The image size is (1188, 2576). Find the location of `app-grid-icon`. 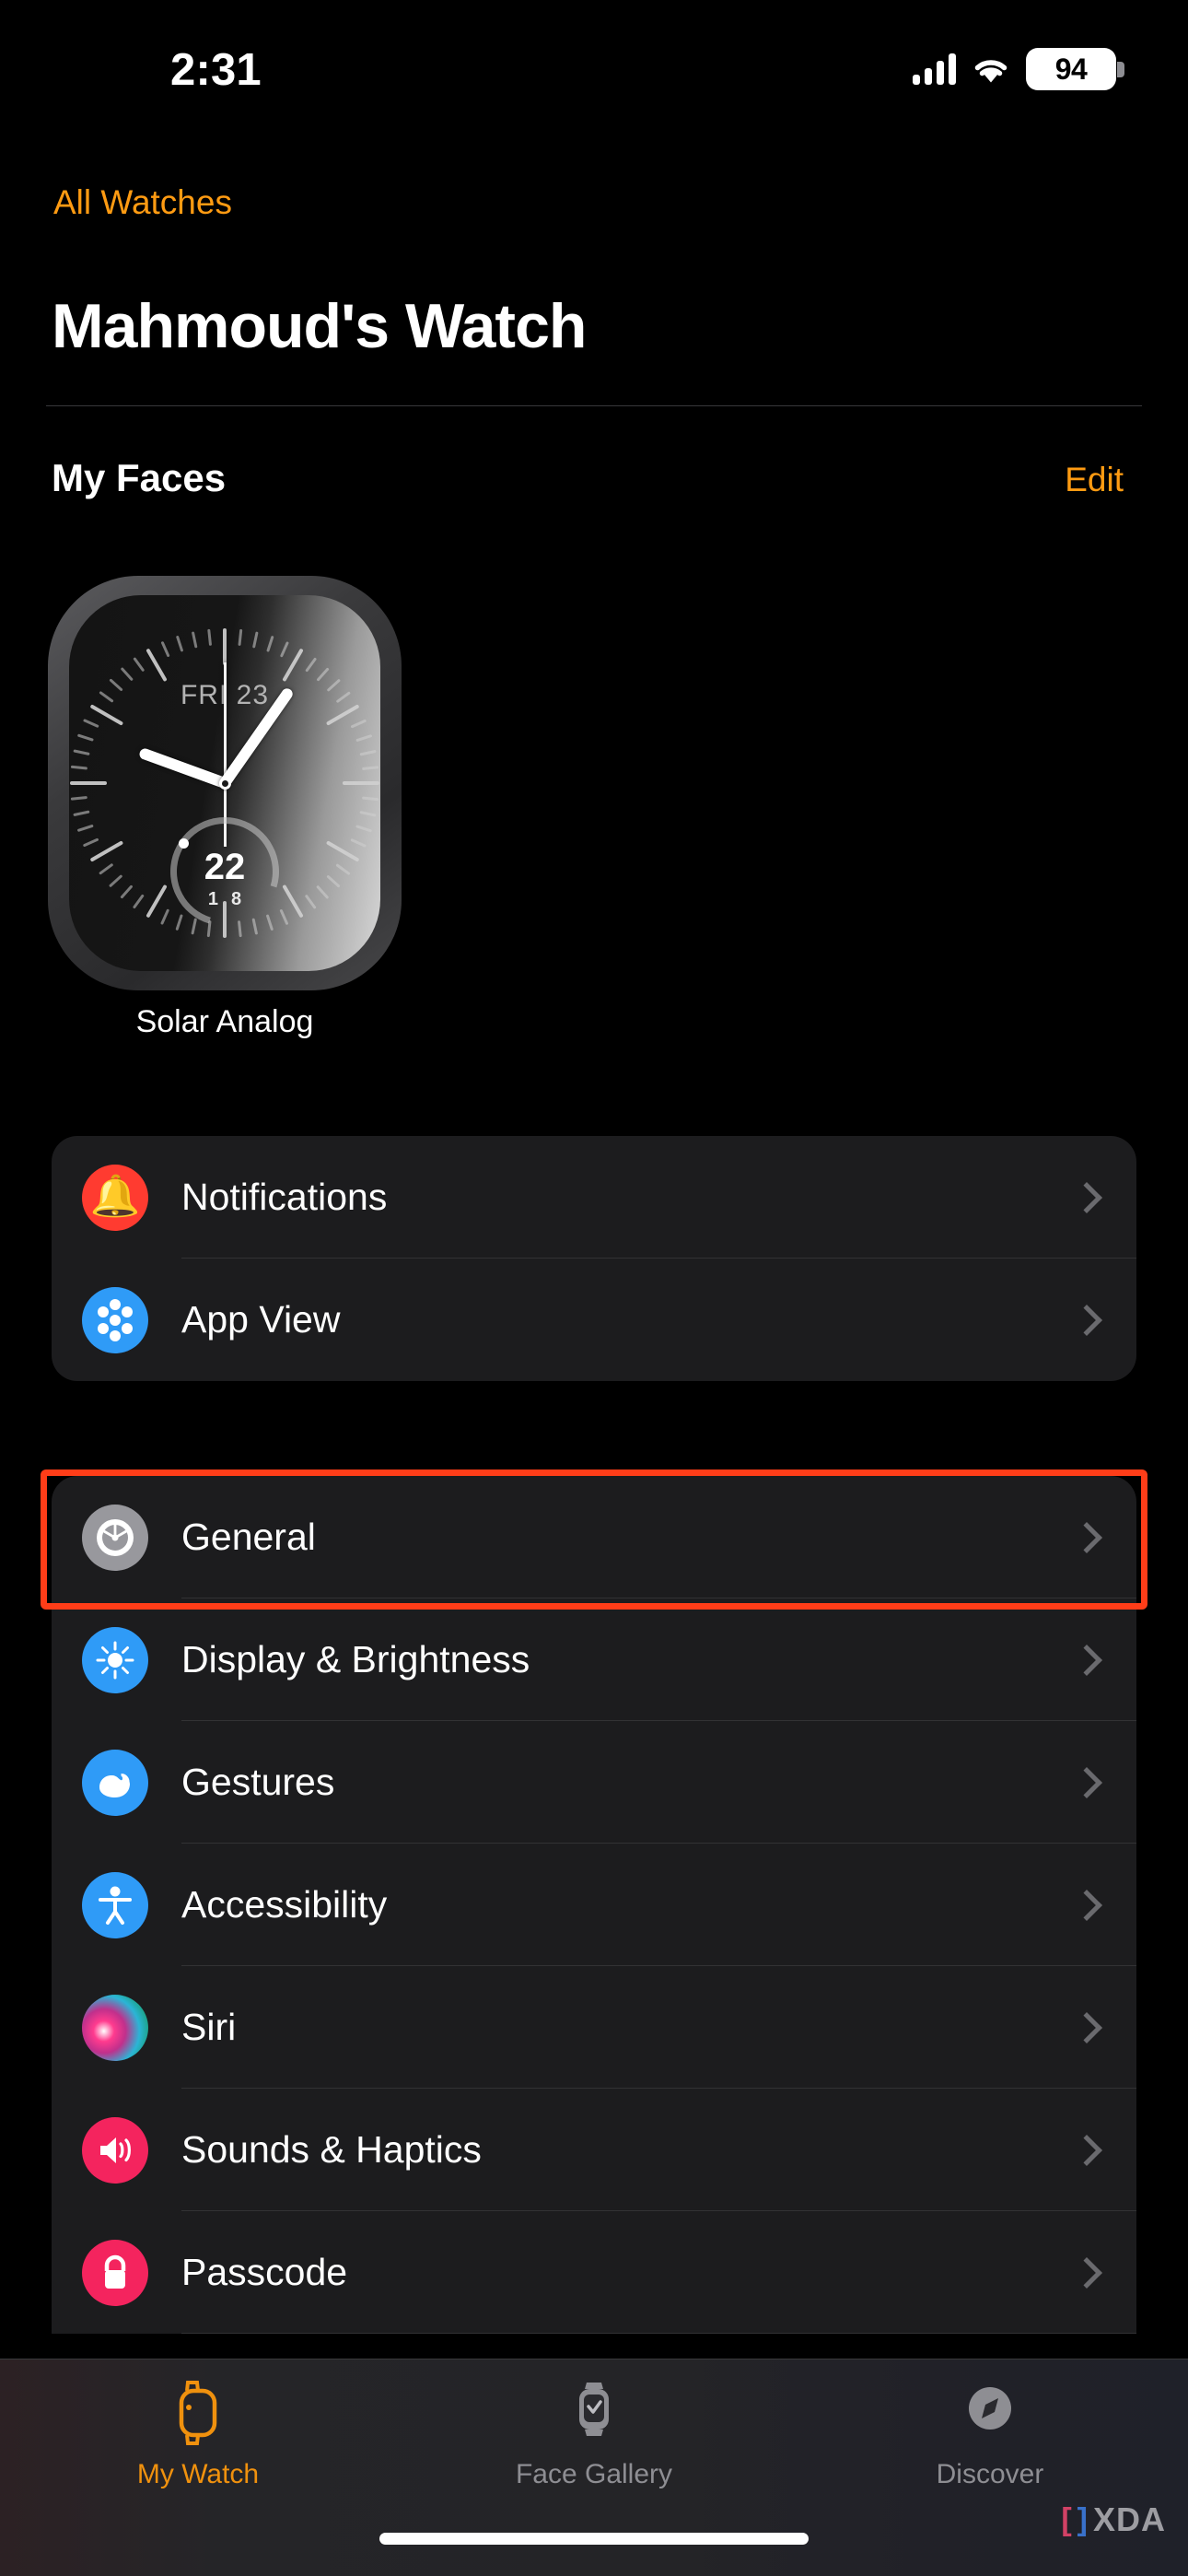

app-grid-icon is located at coordinates (115, 1319).